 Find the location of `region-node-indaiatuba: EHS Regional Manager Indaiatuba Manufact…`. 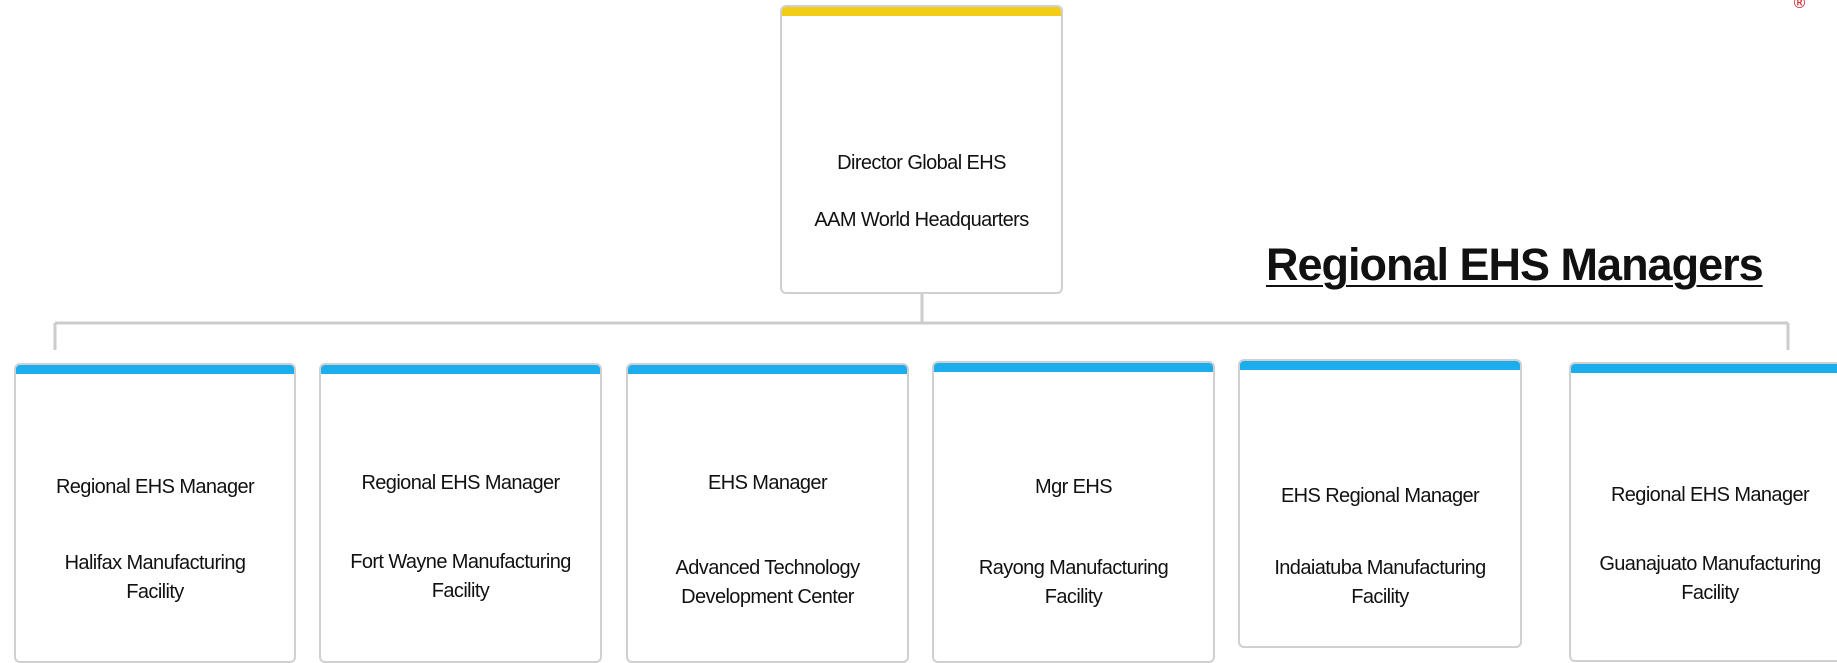

region-node-indaiatuba: EHS Regional Manager Indaiatuba Manufact… is located at coordinates (1380, 503).